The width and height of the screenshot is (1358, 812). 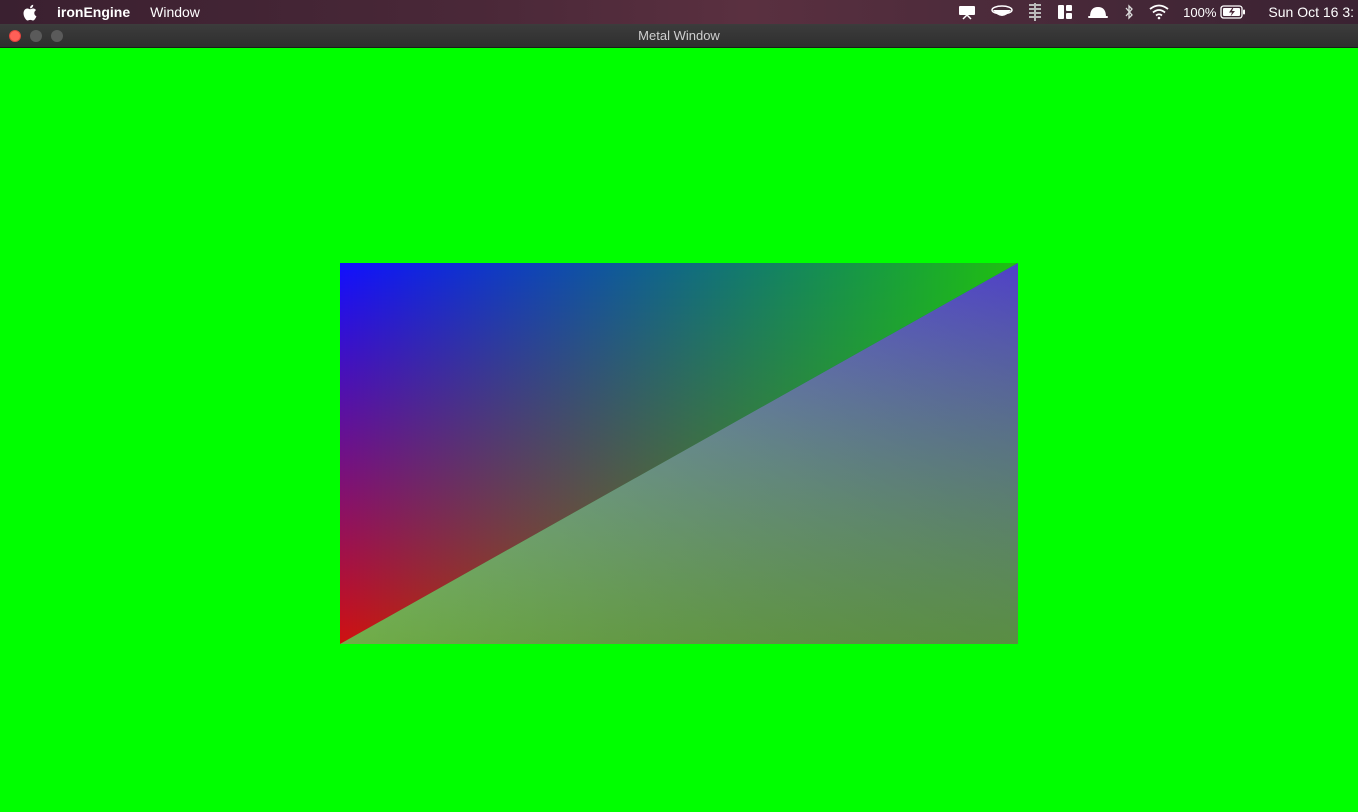 What do you see at coordinates (1129, 12) in the screenshot?
I see `bluetooth-icon` at bounding box center [1129, 12].